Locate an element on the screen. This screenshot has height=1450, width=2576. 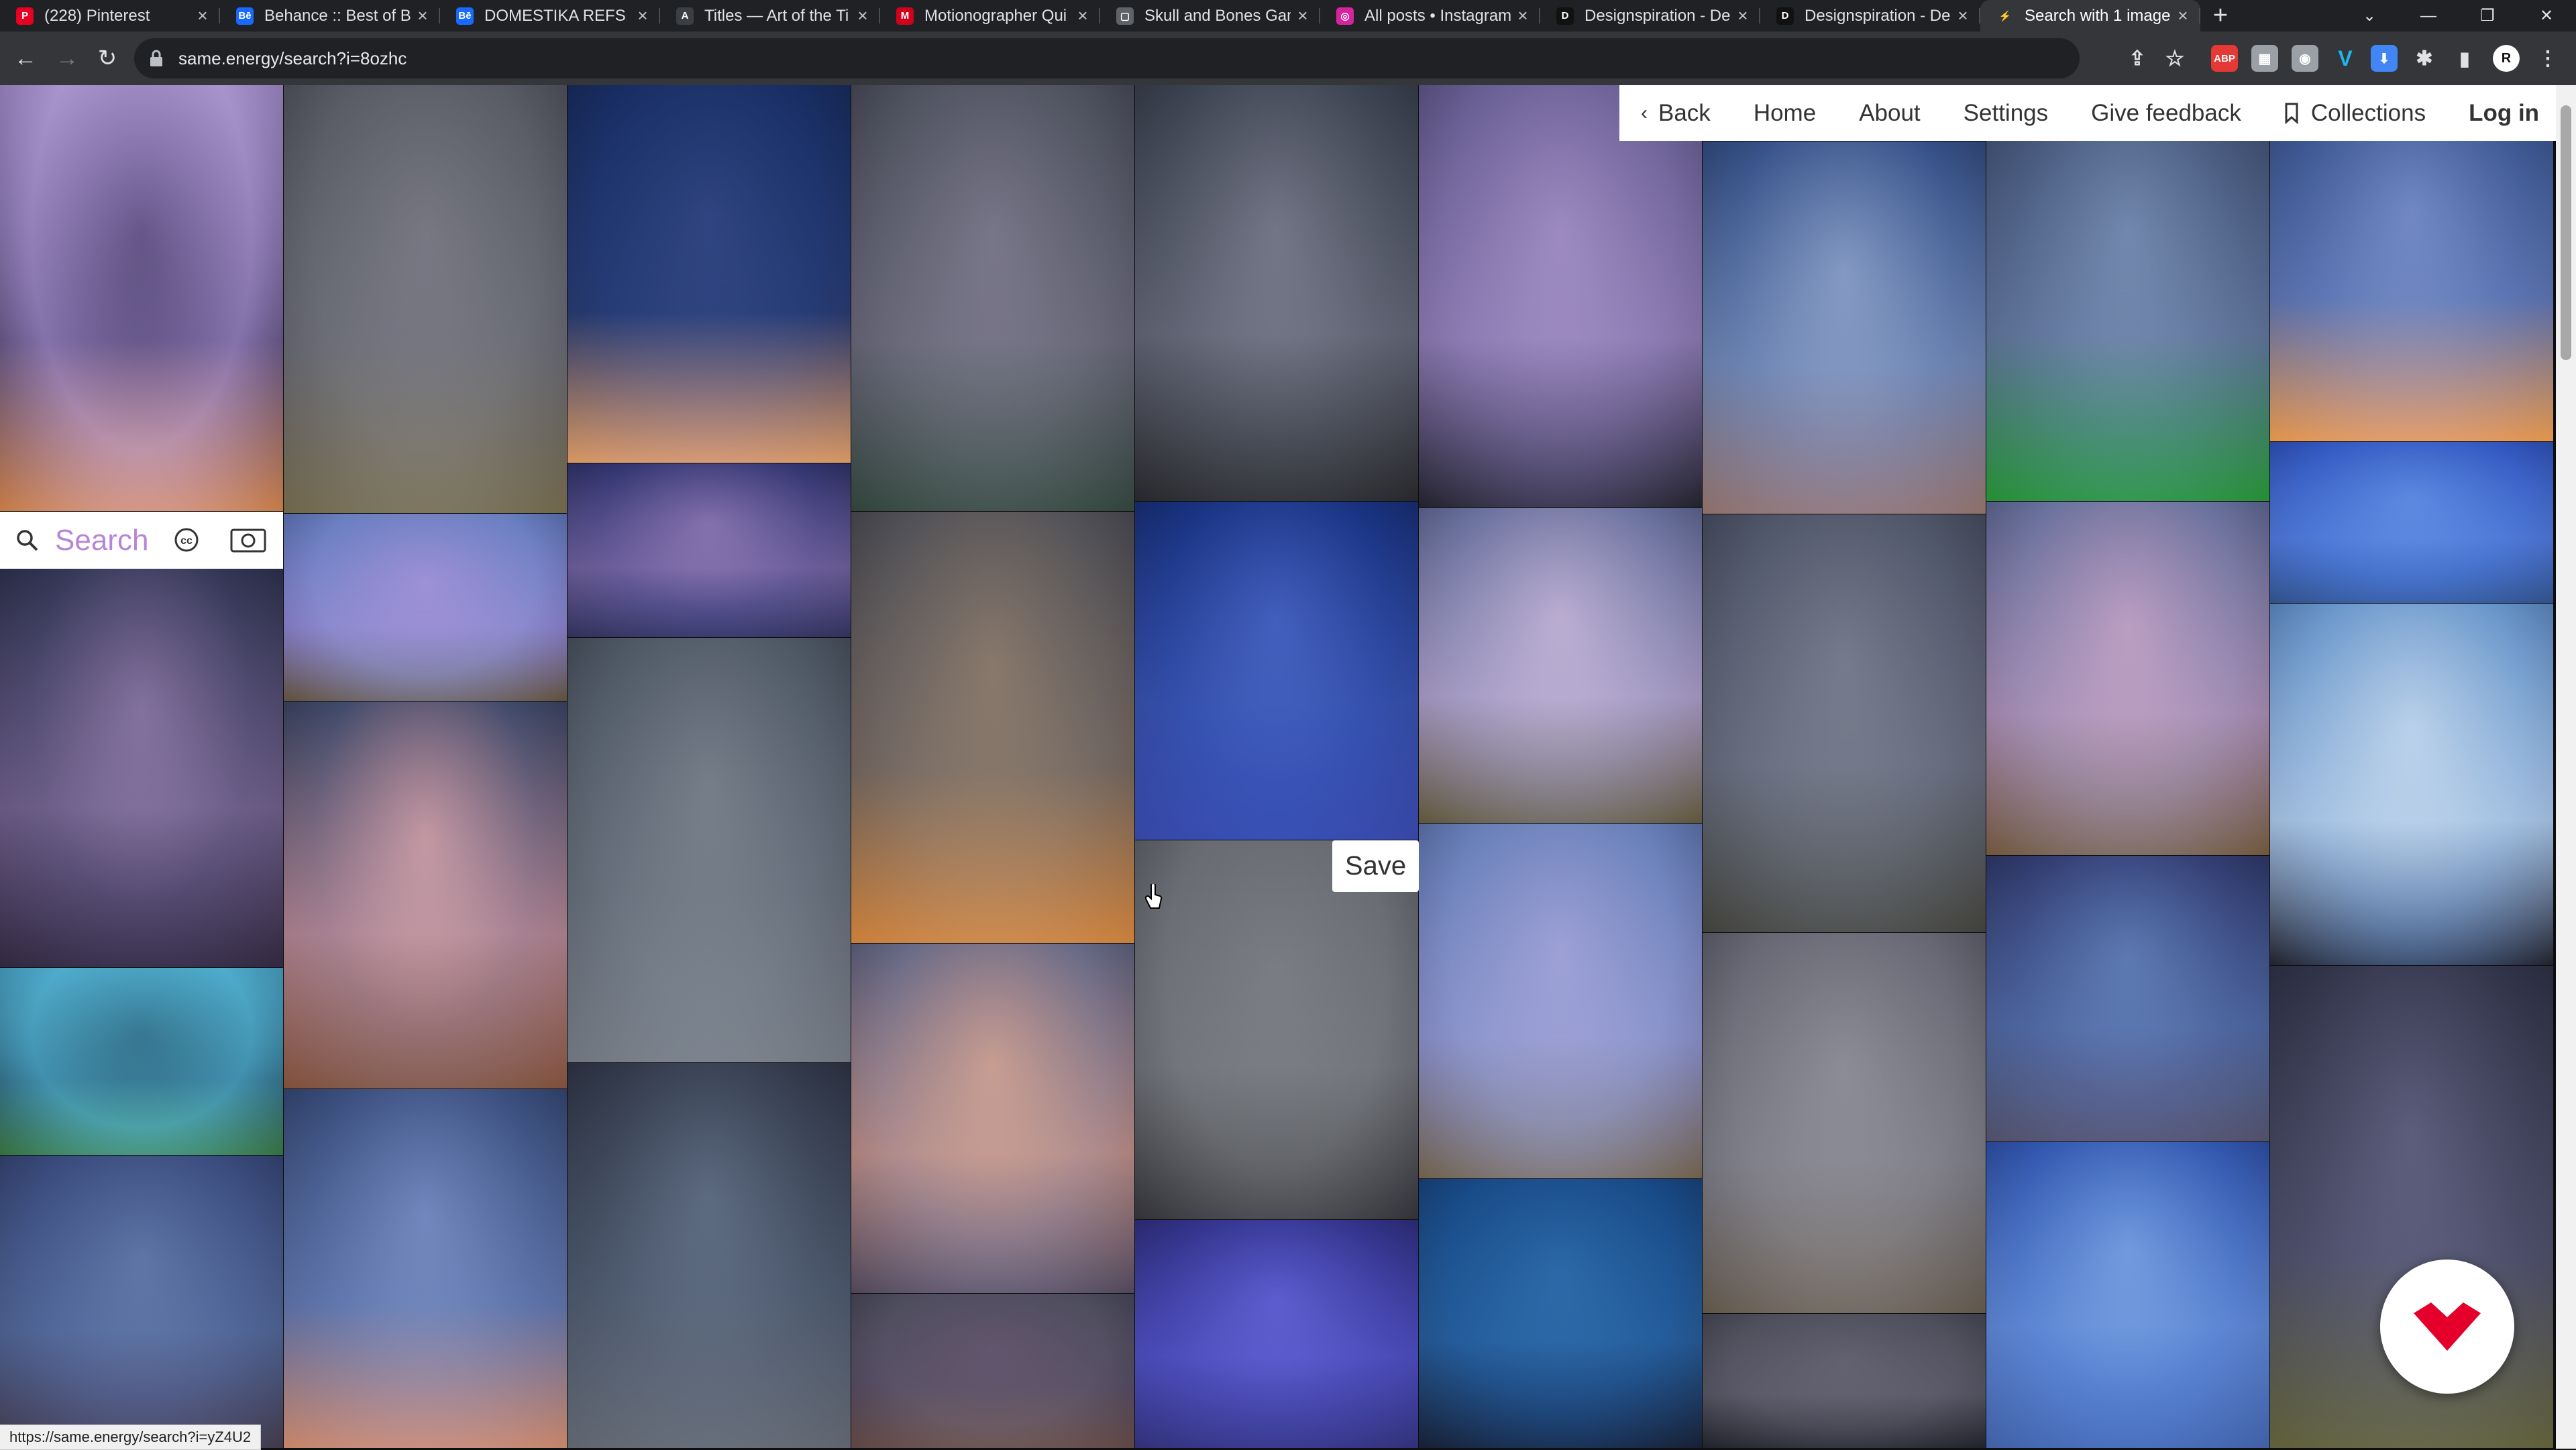
back-label: Back is located at coordinates (1684, 112).